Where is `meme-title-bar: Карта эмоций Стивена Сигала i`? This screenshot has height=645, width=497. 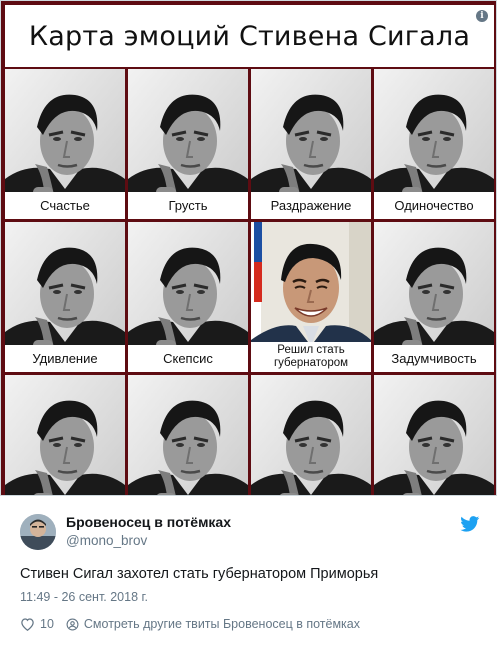 meme-title-bar: Карта эмоций Стивена Сигала i is located at coordinates (249, 36).